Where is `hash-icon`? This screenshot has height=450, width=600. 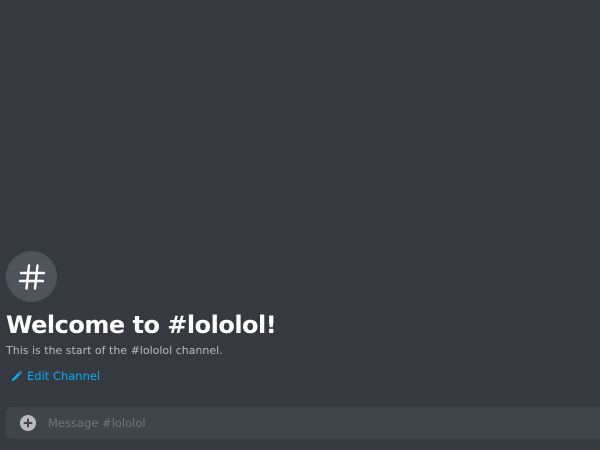 hash-icon is located at coordinates (31, 276).